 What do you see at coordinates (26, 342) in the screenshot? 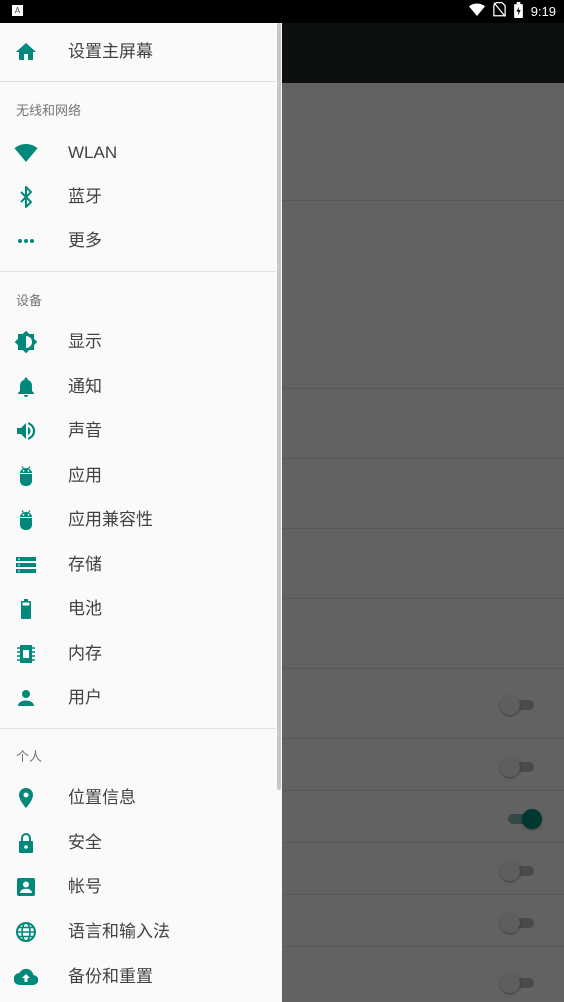
I see `brightness-icon` at bounding box center [26, 342].